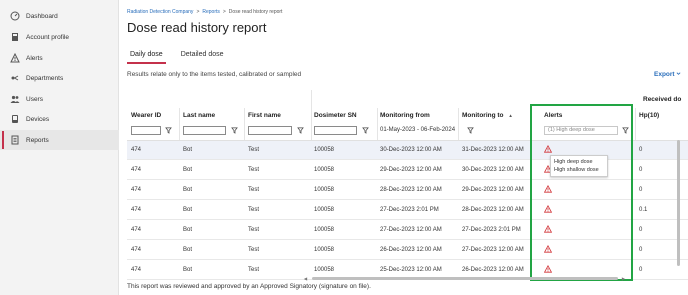 Image resolution: width=688 pixels, height=295 pixels. Describe the element at coordinates (59, 78) in the screenshot. I see `sidebar-item-departments: Departments` at that location.